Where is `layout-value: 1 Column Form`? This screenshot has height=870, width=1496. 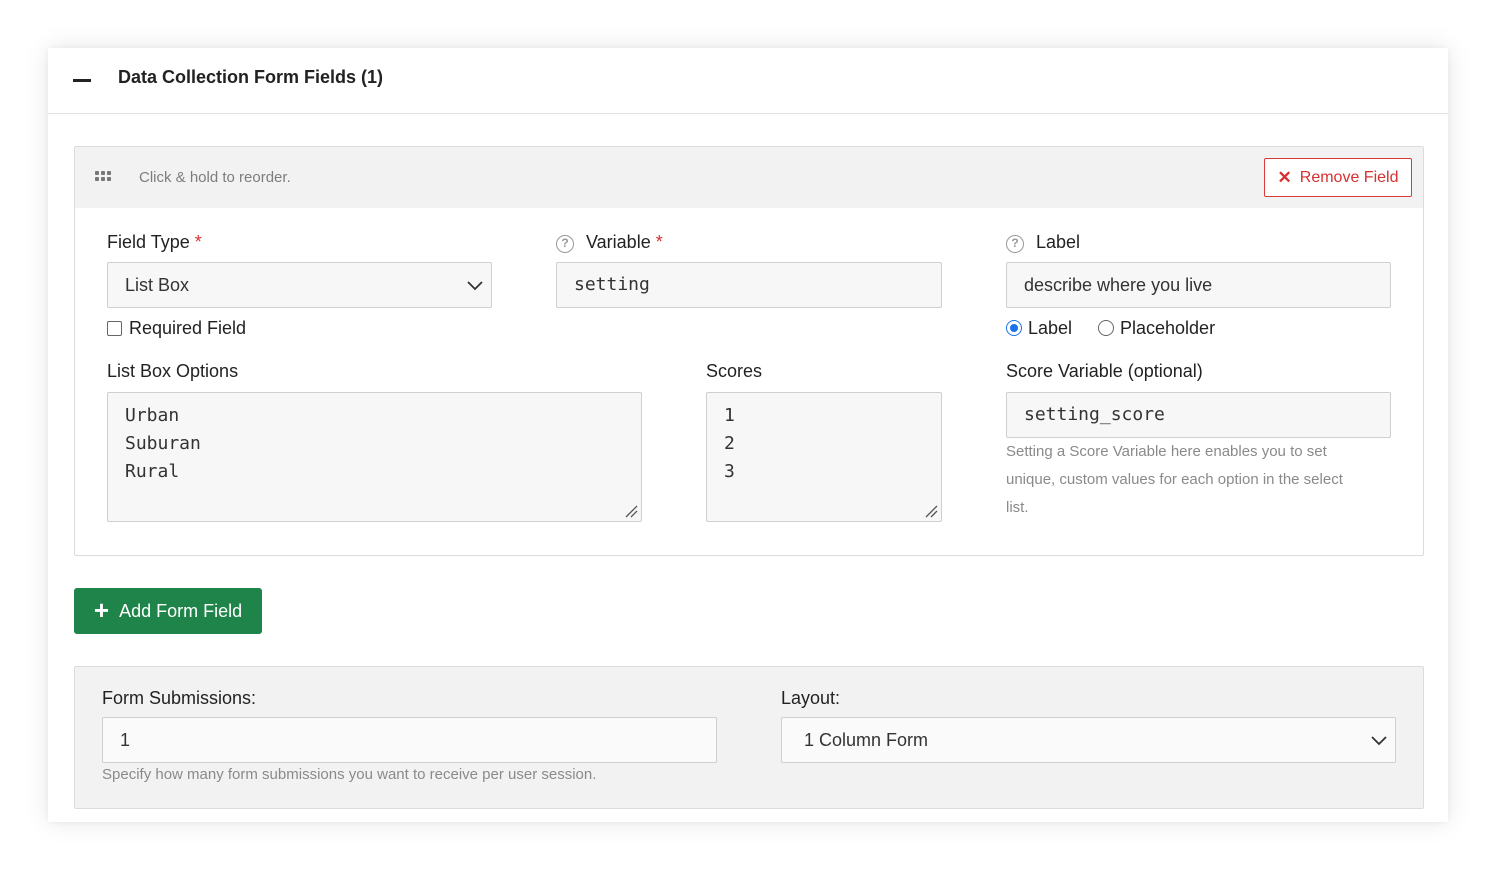
layout-value: 1 Column Form is located at coordinates (866, 740).